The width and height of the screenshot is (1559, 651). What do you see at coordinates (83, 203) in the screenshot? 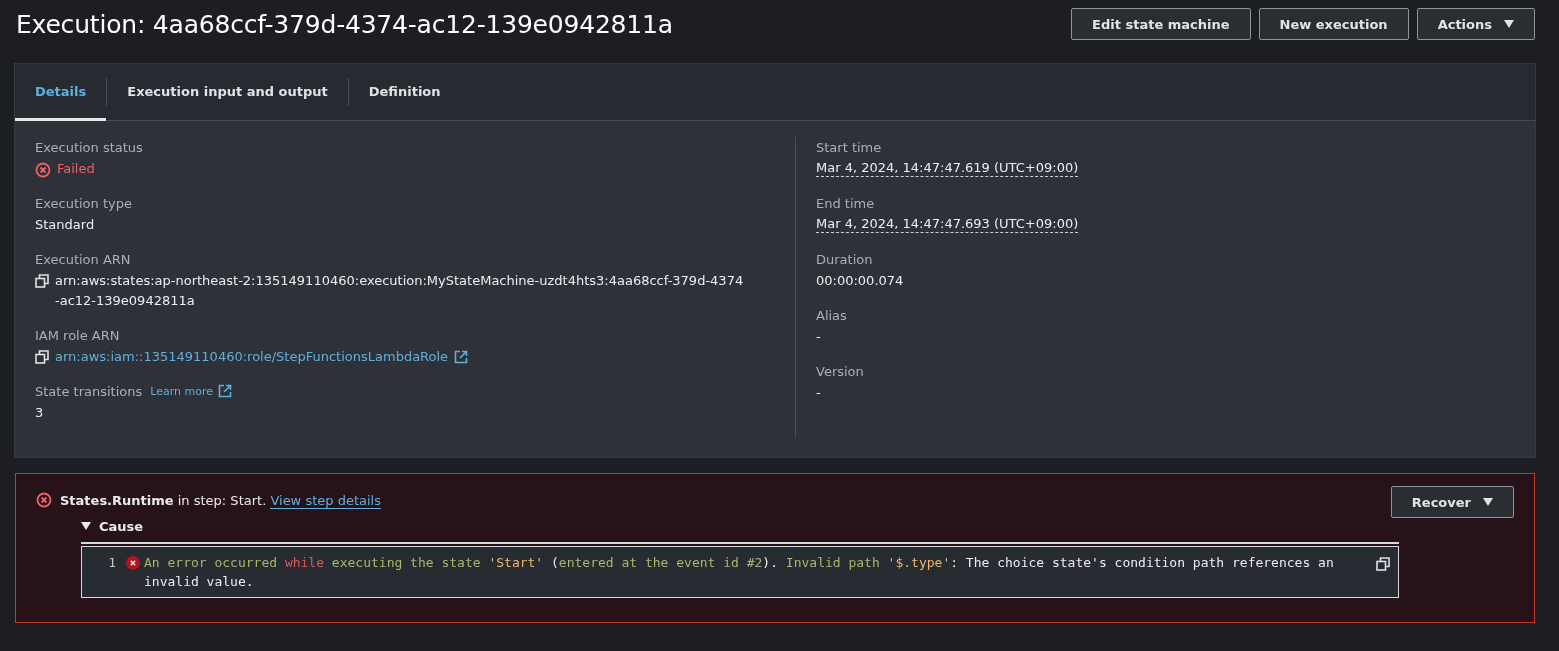
I see `field-label: Execution type` at bounding box center [83, 203].